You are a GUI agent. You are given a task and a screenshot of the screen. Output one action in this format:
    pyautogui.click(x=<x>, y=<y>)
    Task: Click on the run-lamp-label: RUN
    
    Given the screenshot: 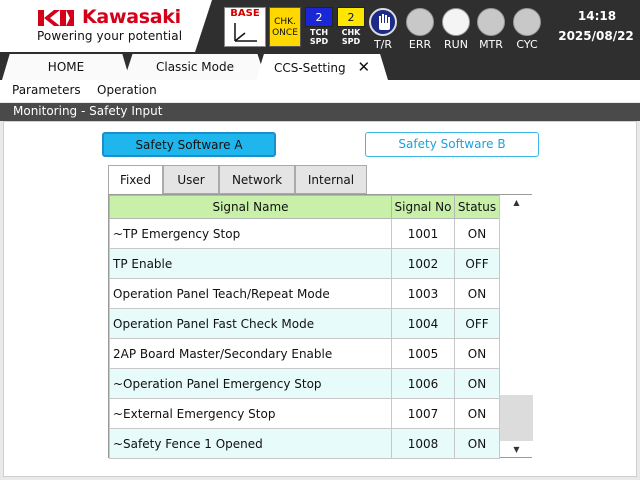 What is the action you would take?
    pyautogui.click(x=456, y=44)
    